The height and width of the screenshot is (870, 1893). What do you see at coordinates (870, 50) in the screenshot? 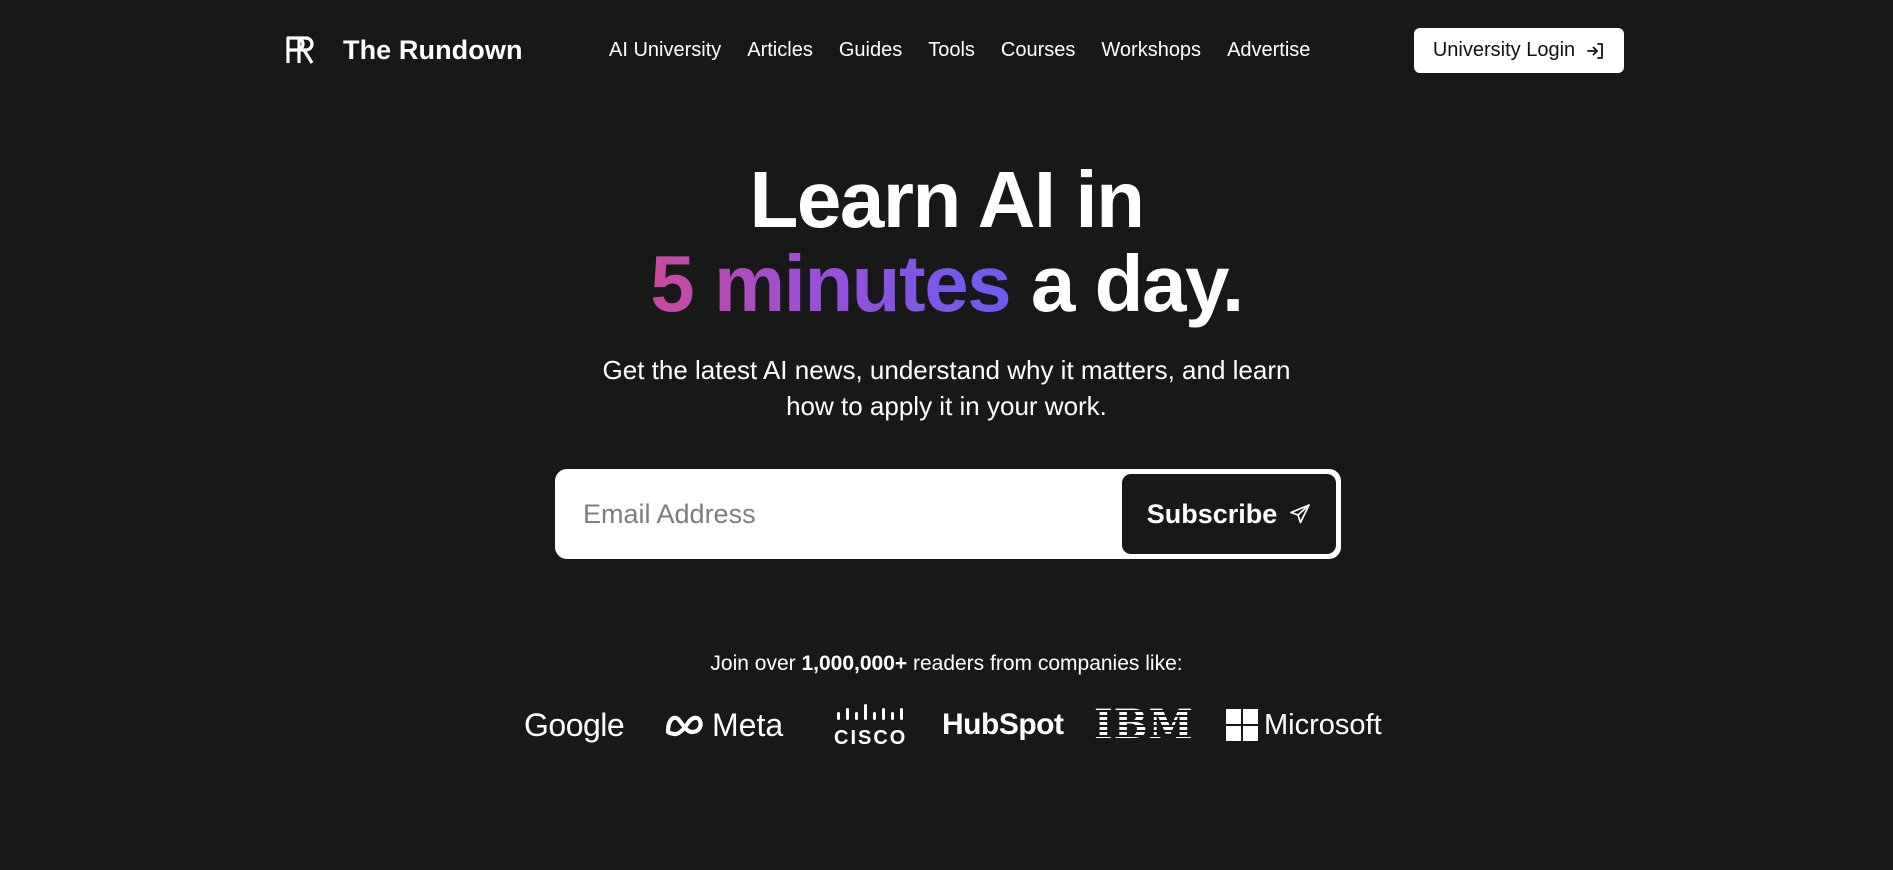
I see `nav-guides: Guides` at bounding box center [870, 50].